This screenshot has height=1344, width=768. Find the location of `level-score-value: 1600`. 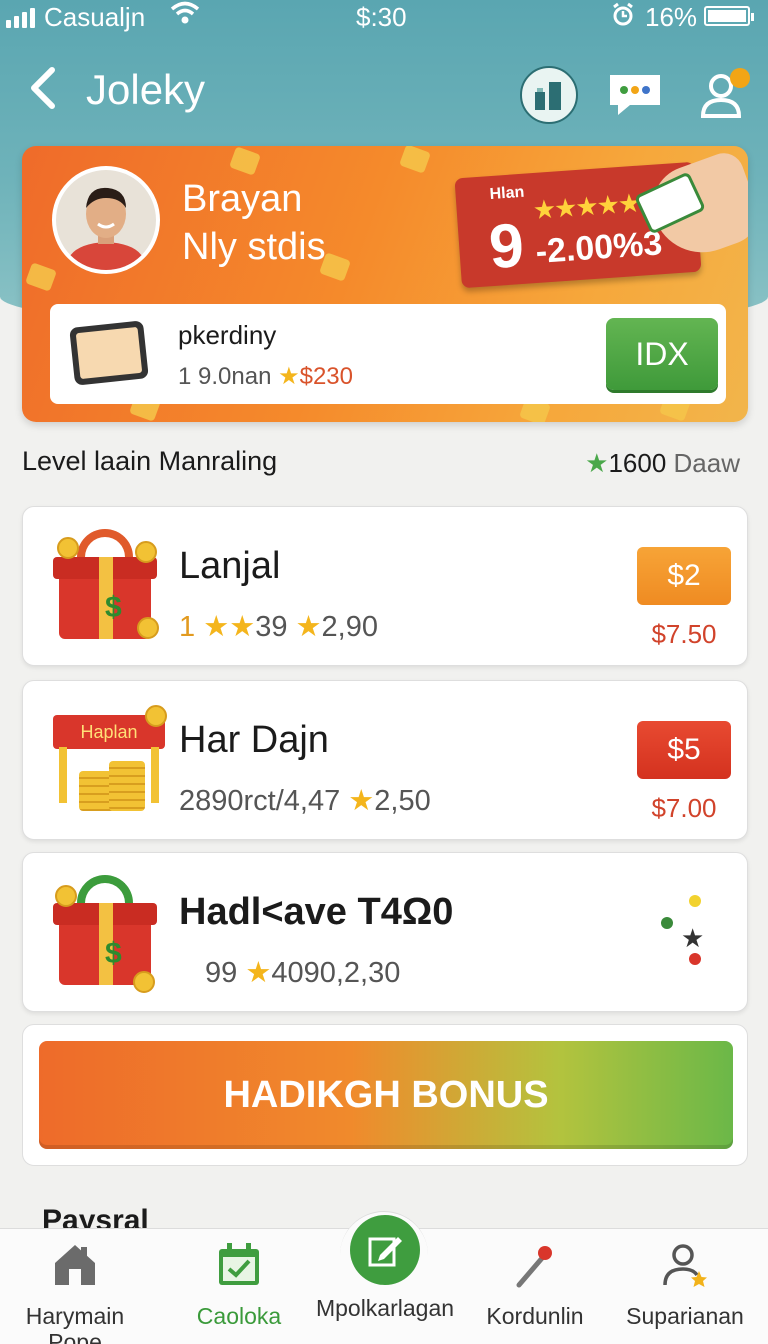

level-score-value: 1600 is located at coordinates (637, 463).